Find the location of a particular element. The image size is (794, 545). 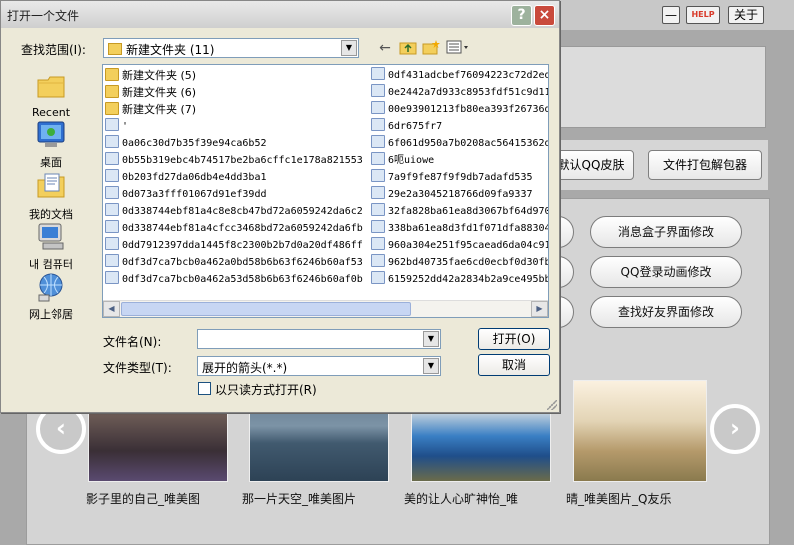

file-item: 6159252dd42a2834b2a9ce495bb is located at coordinates (459, 279).